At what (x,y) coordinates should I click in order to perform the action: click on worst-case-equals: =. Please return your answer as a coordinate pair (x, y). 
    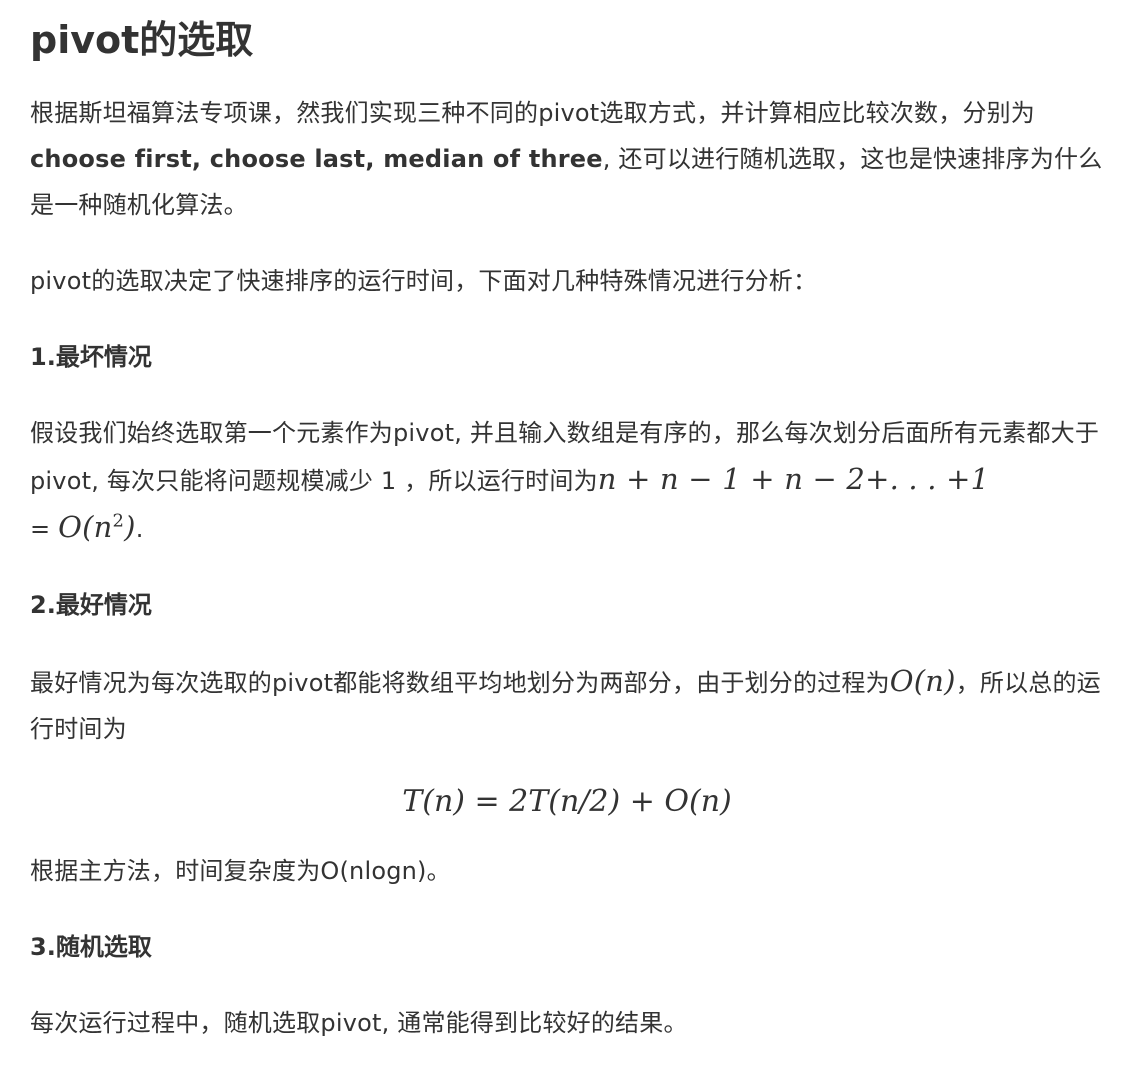
    Looking at the image, I should click on (44, 529).